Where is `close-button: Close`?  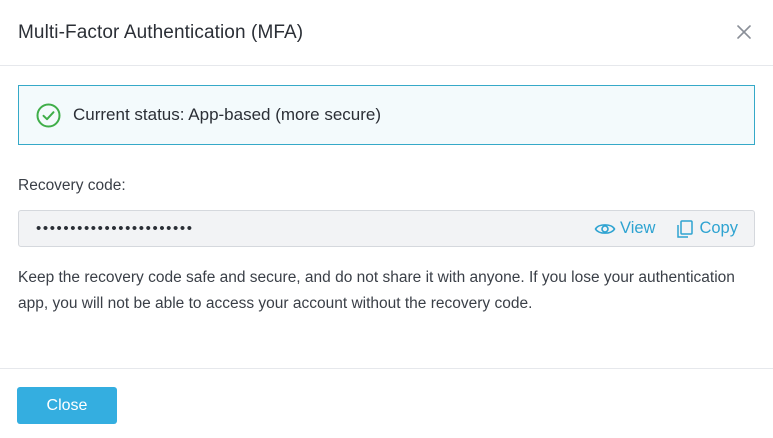 close-button: Close is located at coordinates (67, 405).